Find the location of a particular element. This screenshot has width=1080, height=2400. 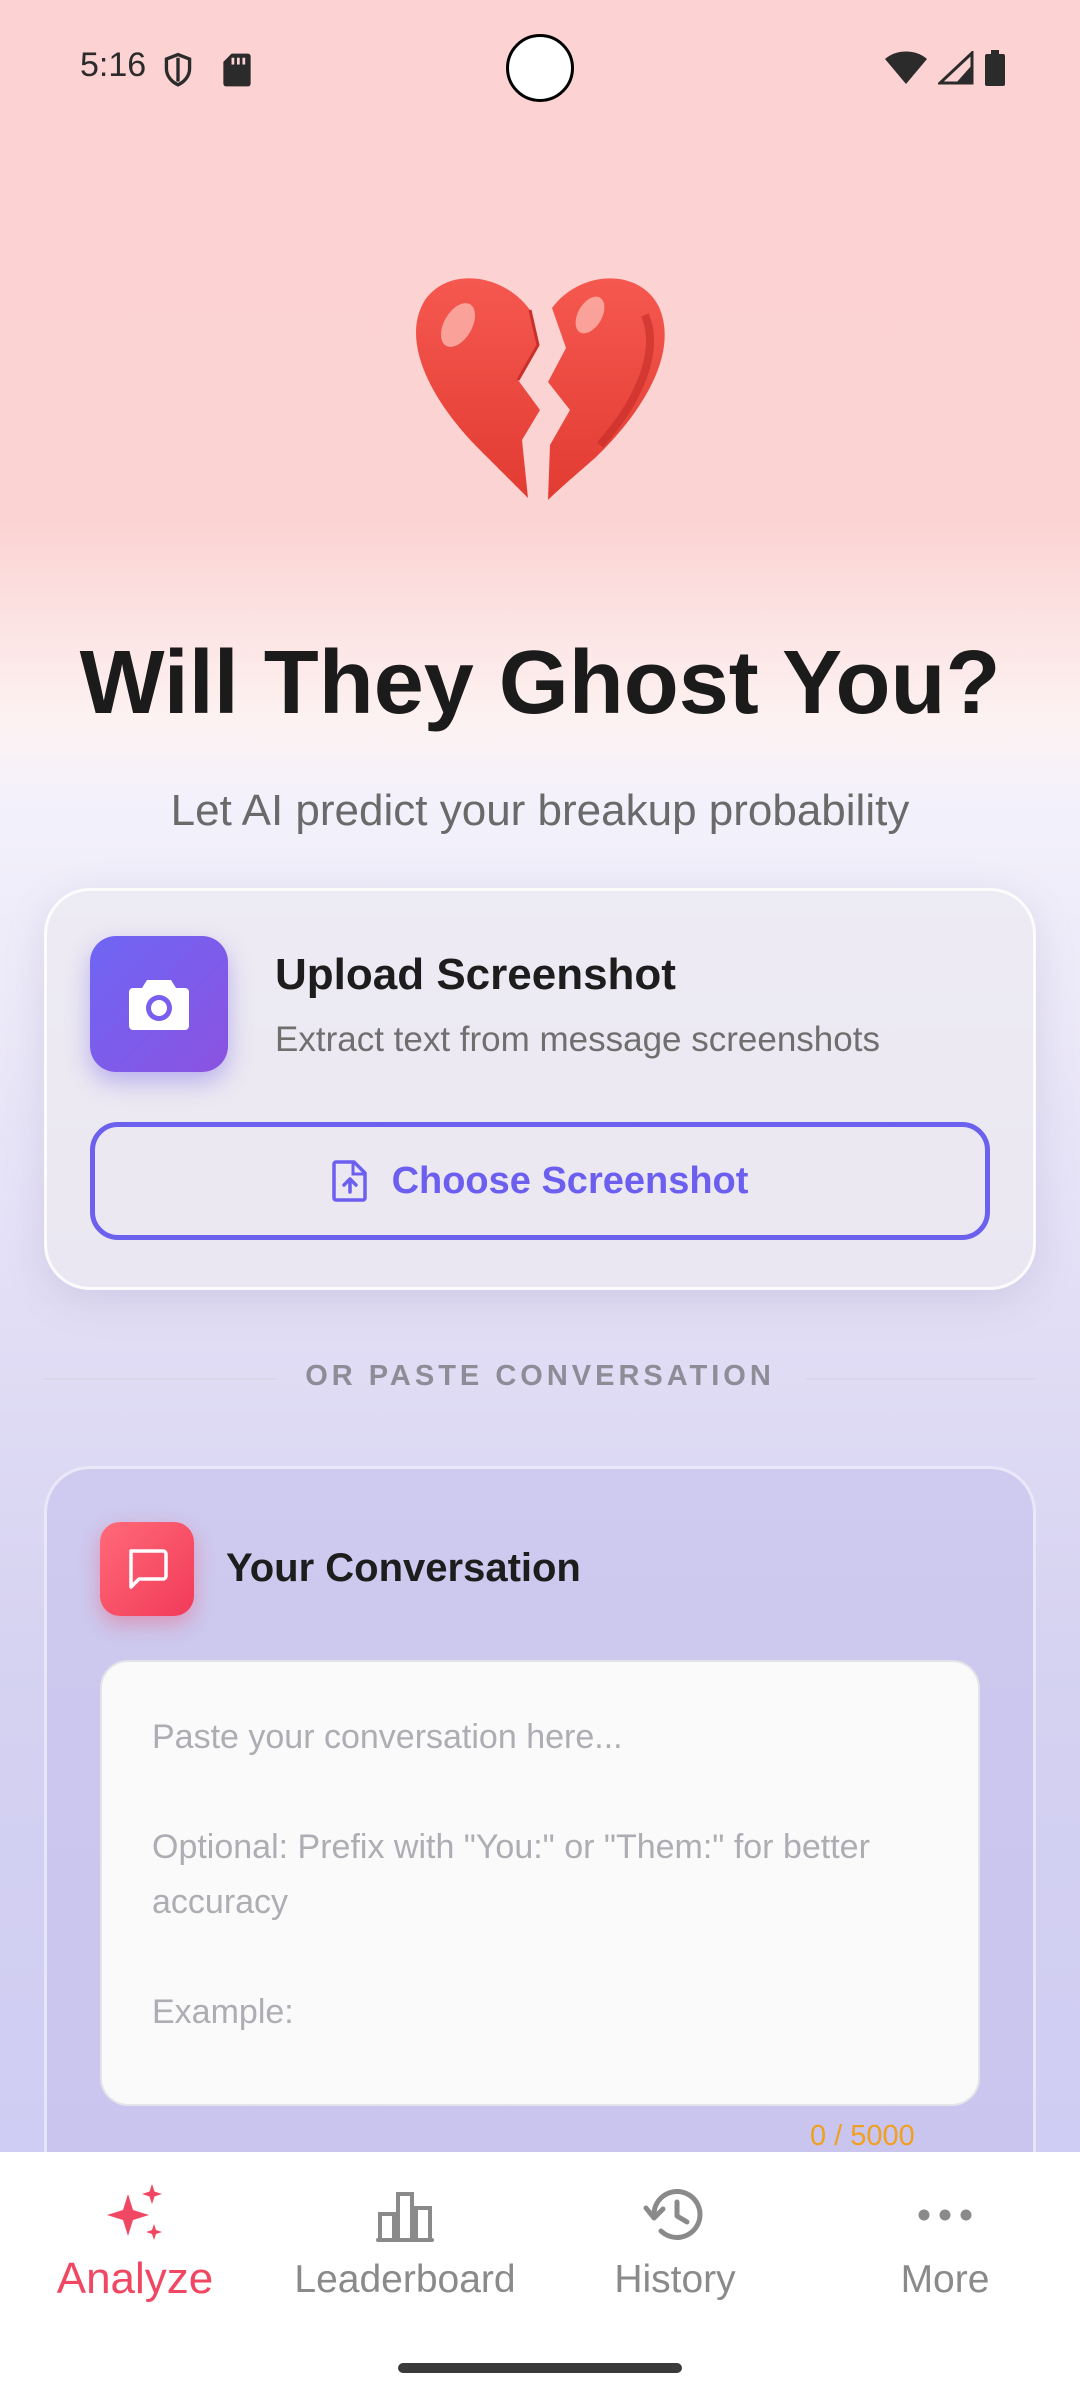

choose-screenshot-label: Choose Screenshot is located at coordinates (570, 1180).